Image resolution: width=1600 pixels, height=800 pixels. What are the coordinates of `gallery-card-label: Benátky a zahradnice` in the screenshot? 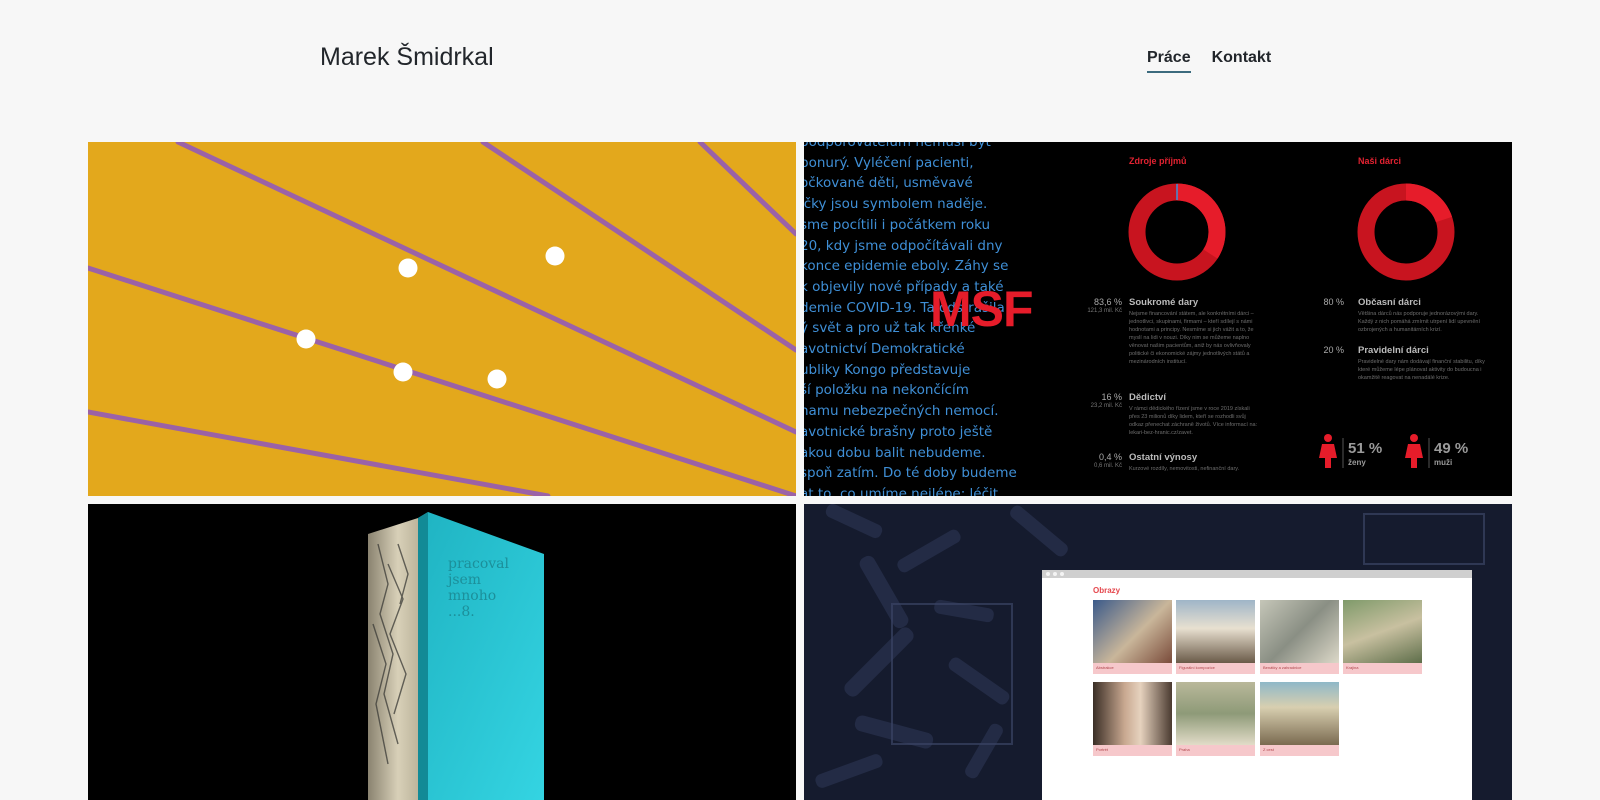 It's located at (1282, 667).